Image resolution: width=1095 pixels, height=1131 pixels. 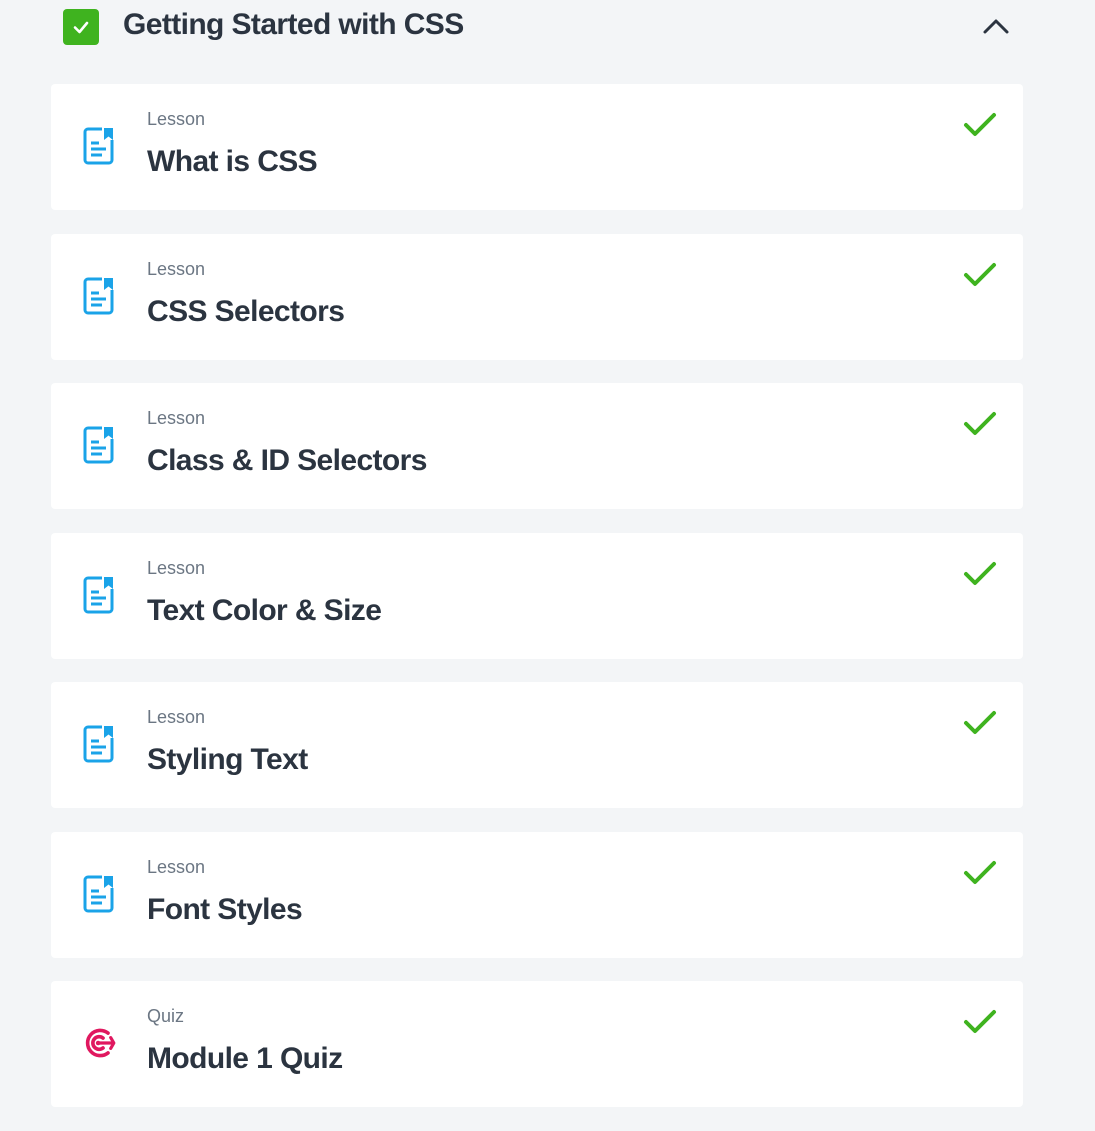 What do you see at coordinates (537, 894) in the screenshot?
I see `list-item: Lesson Font Styles` at bounding box center [537, 894].